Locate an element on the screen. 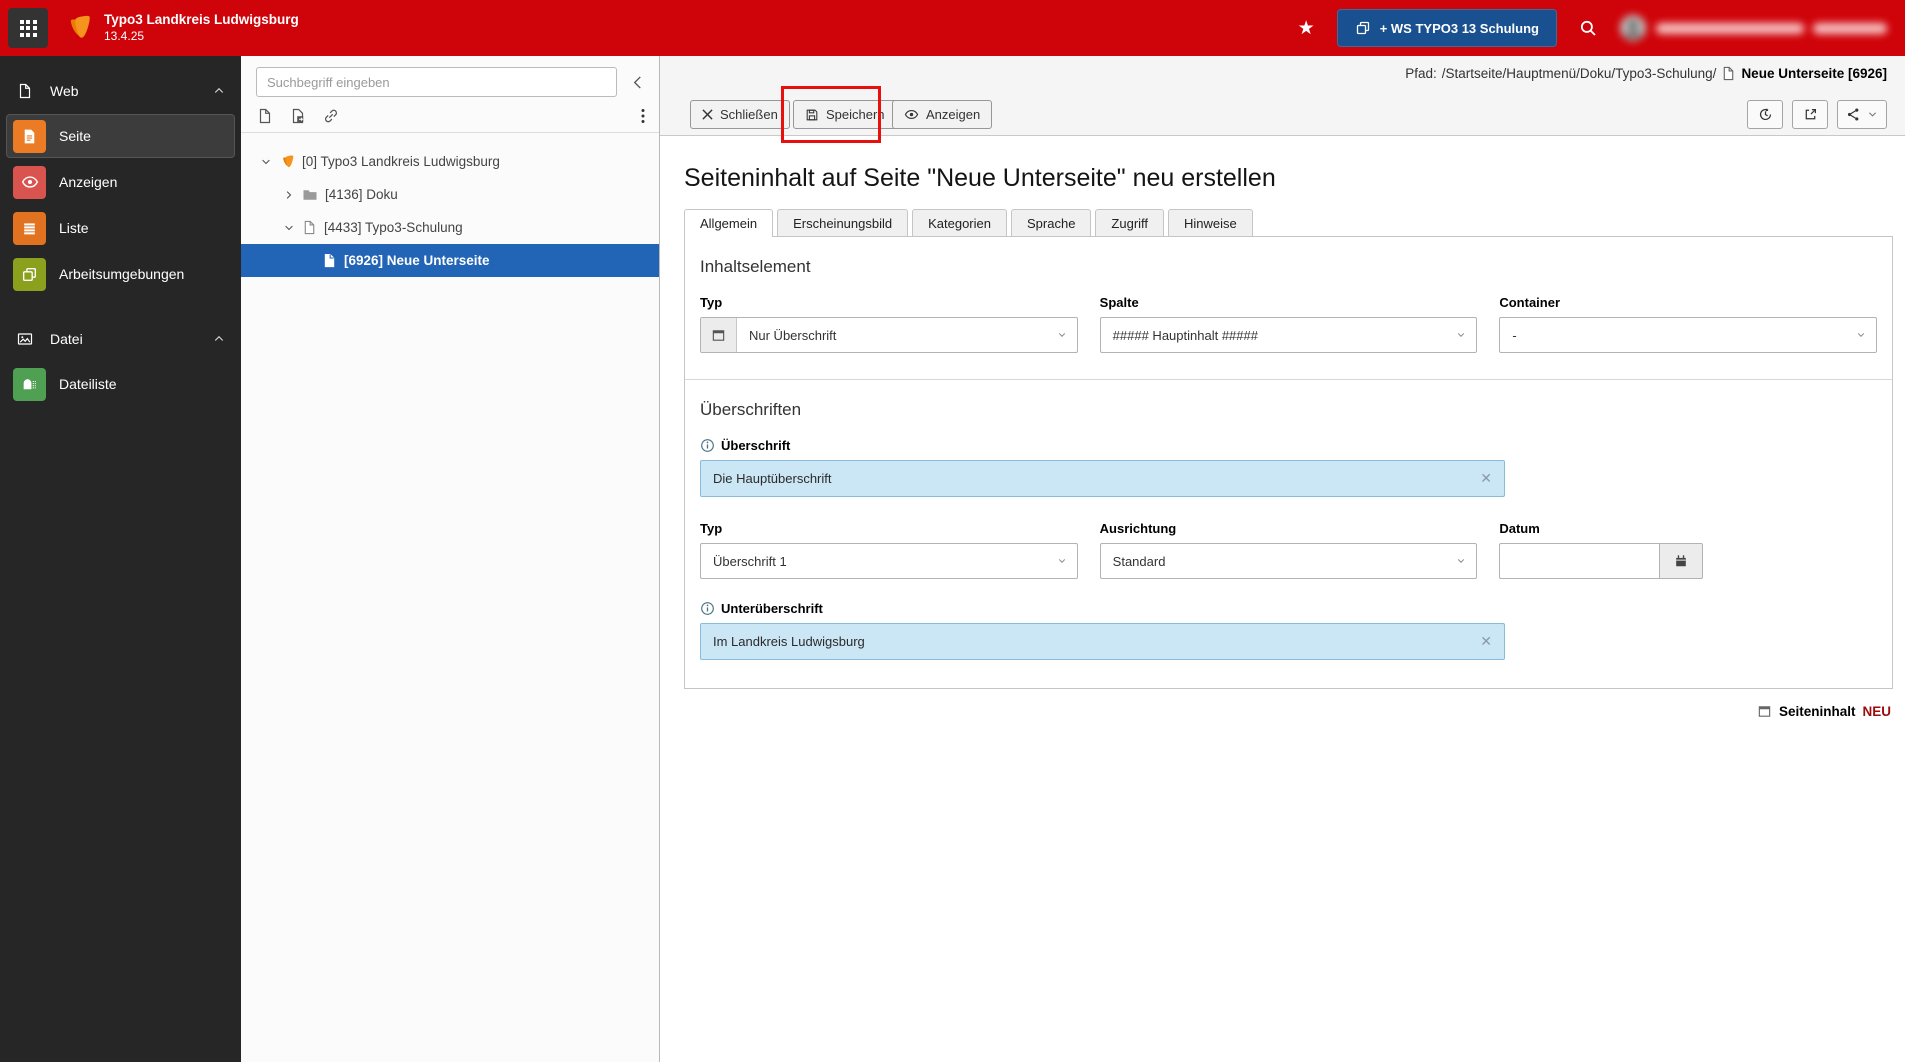 The height and width of the screenshot is (1062, 1905). toolbar-search-button is located at coordinates (1588, 28).